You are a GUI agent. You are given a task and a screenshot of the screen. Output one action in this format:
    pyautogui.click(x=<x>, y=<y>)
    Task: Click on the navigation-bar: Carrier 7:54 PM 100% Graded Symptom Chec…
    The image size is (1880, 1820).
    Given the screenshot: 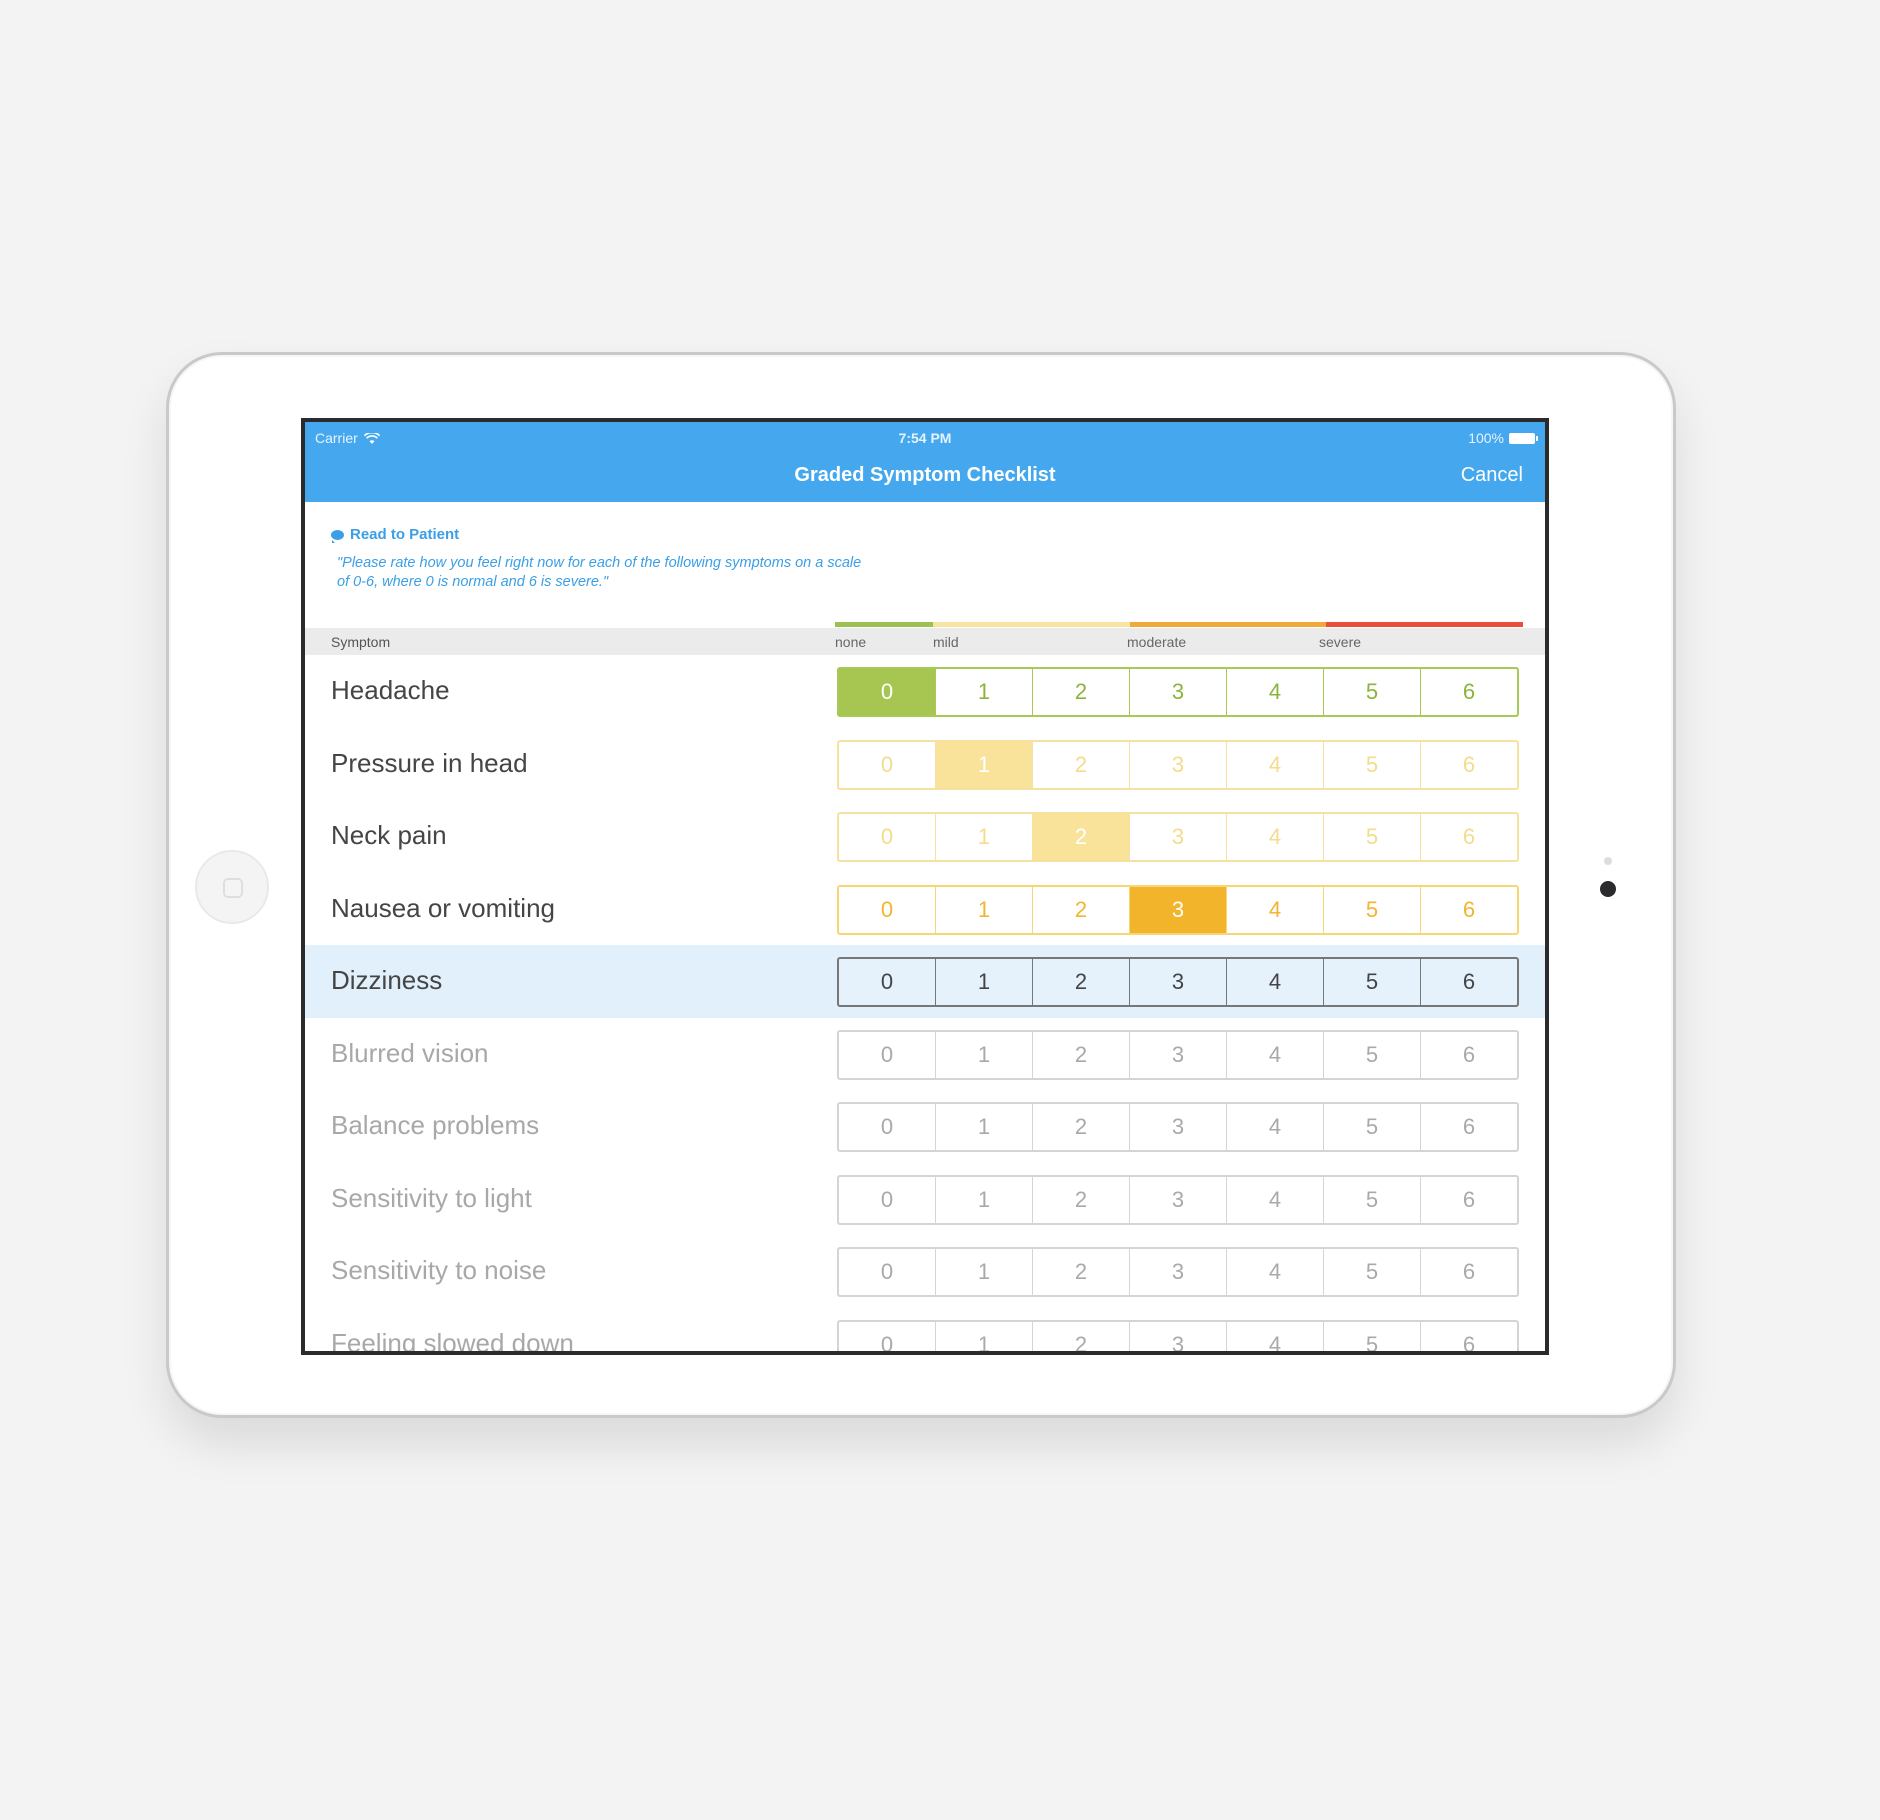 What is the action you would take?
    pyautogui.click(x=925, y=462)
    